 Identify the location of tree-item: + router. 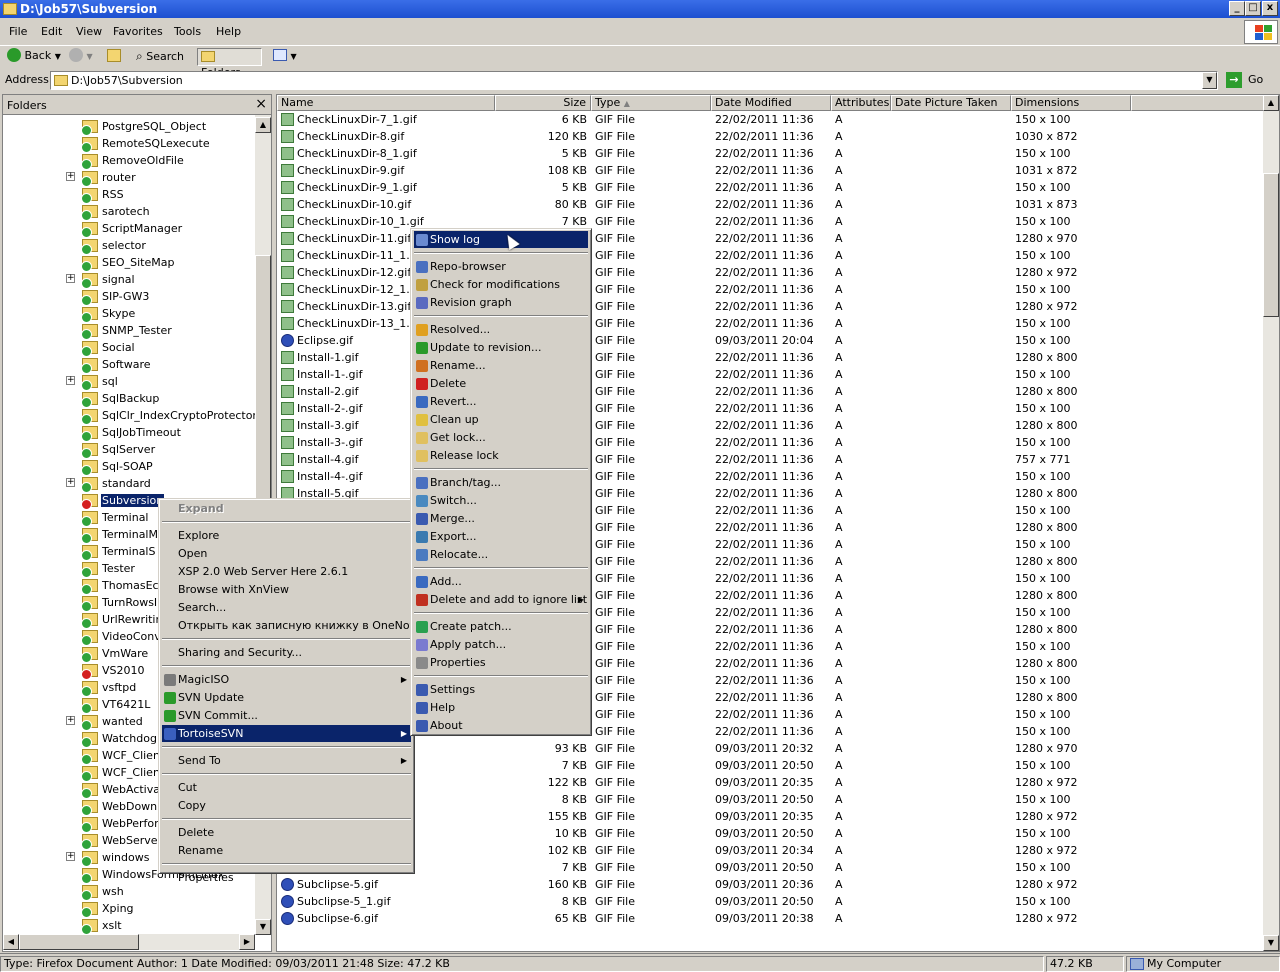
(131, 178).